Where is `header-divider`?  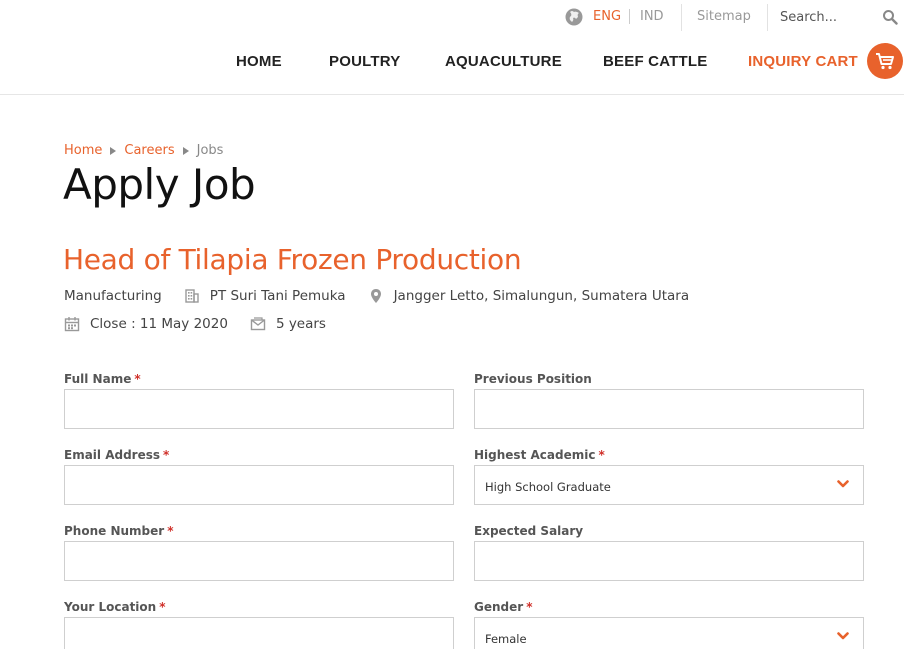
header-divider is located at coordinates (452, 94).